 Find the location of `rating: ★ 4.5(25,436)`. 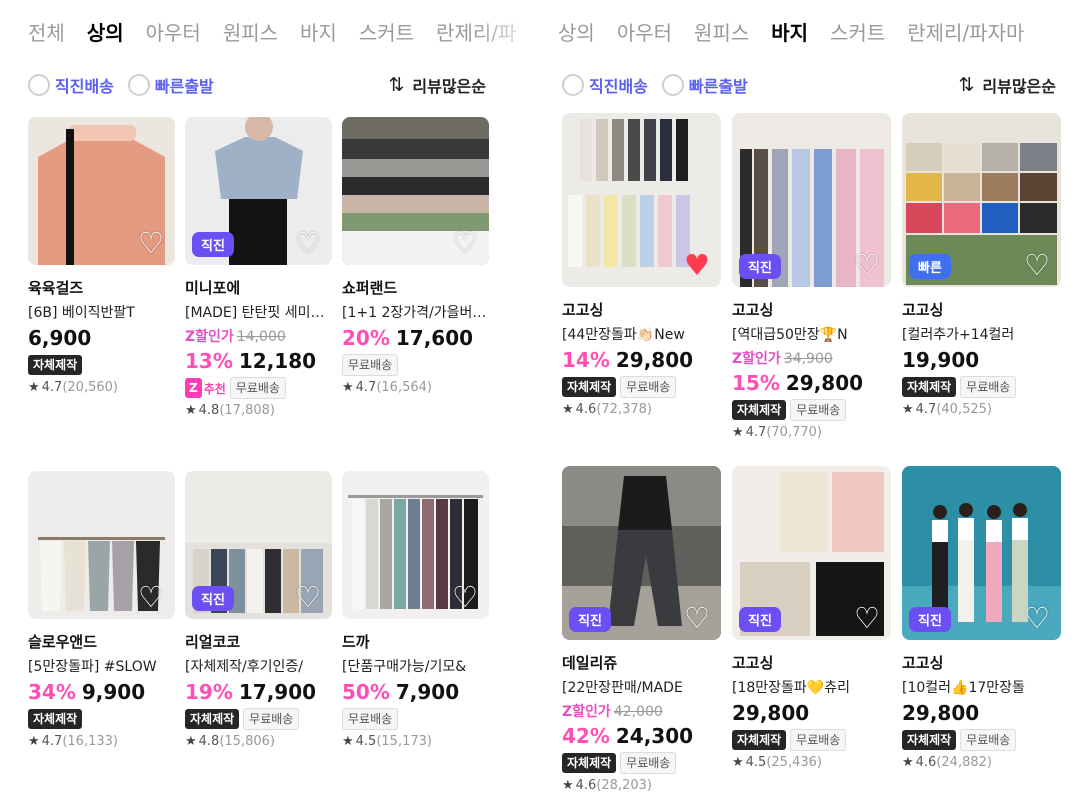

rating: ★ 4.5(25,436) is located at coordinates (811, 762).